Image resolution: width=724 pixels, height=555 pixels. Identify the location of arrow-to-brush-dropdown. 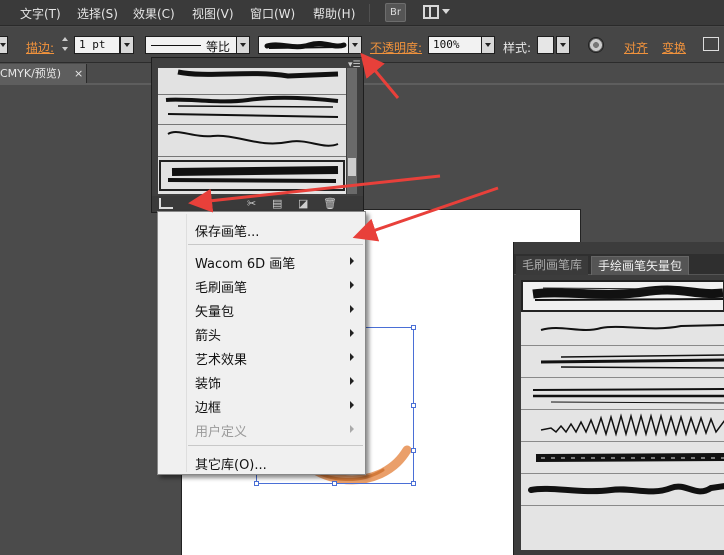
(380, 75).